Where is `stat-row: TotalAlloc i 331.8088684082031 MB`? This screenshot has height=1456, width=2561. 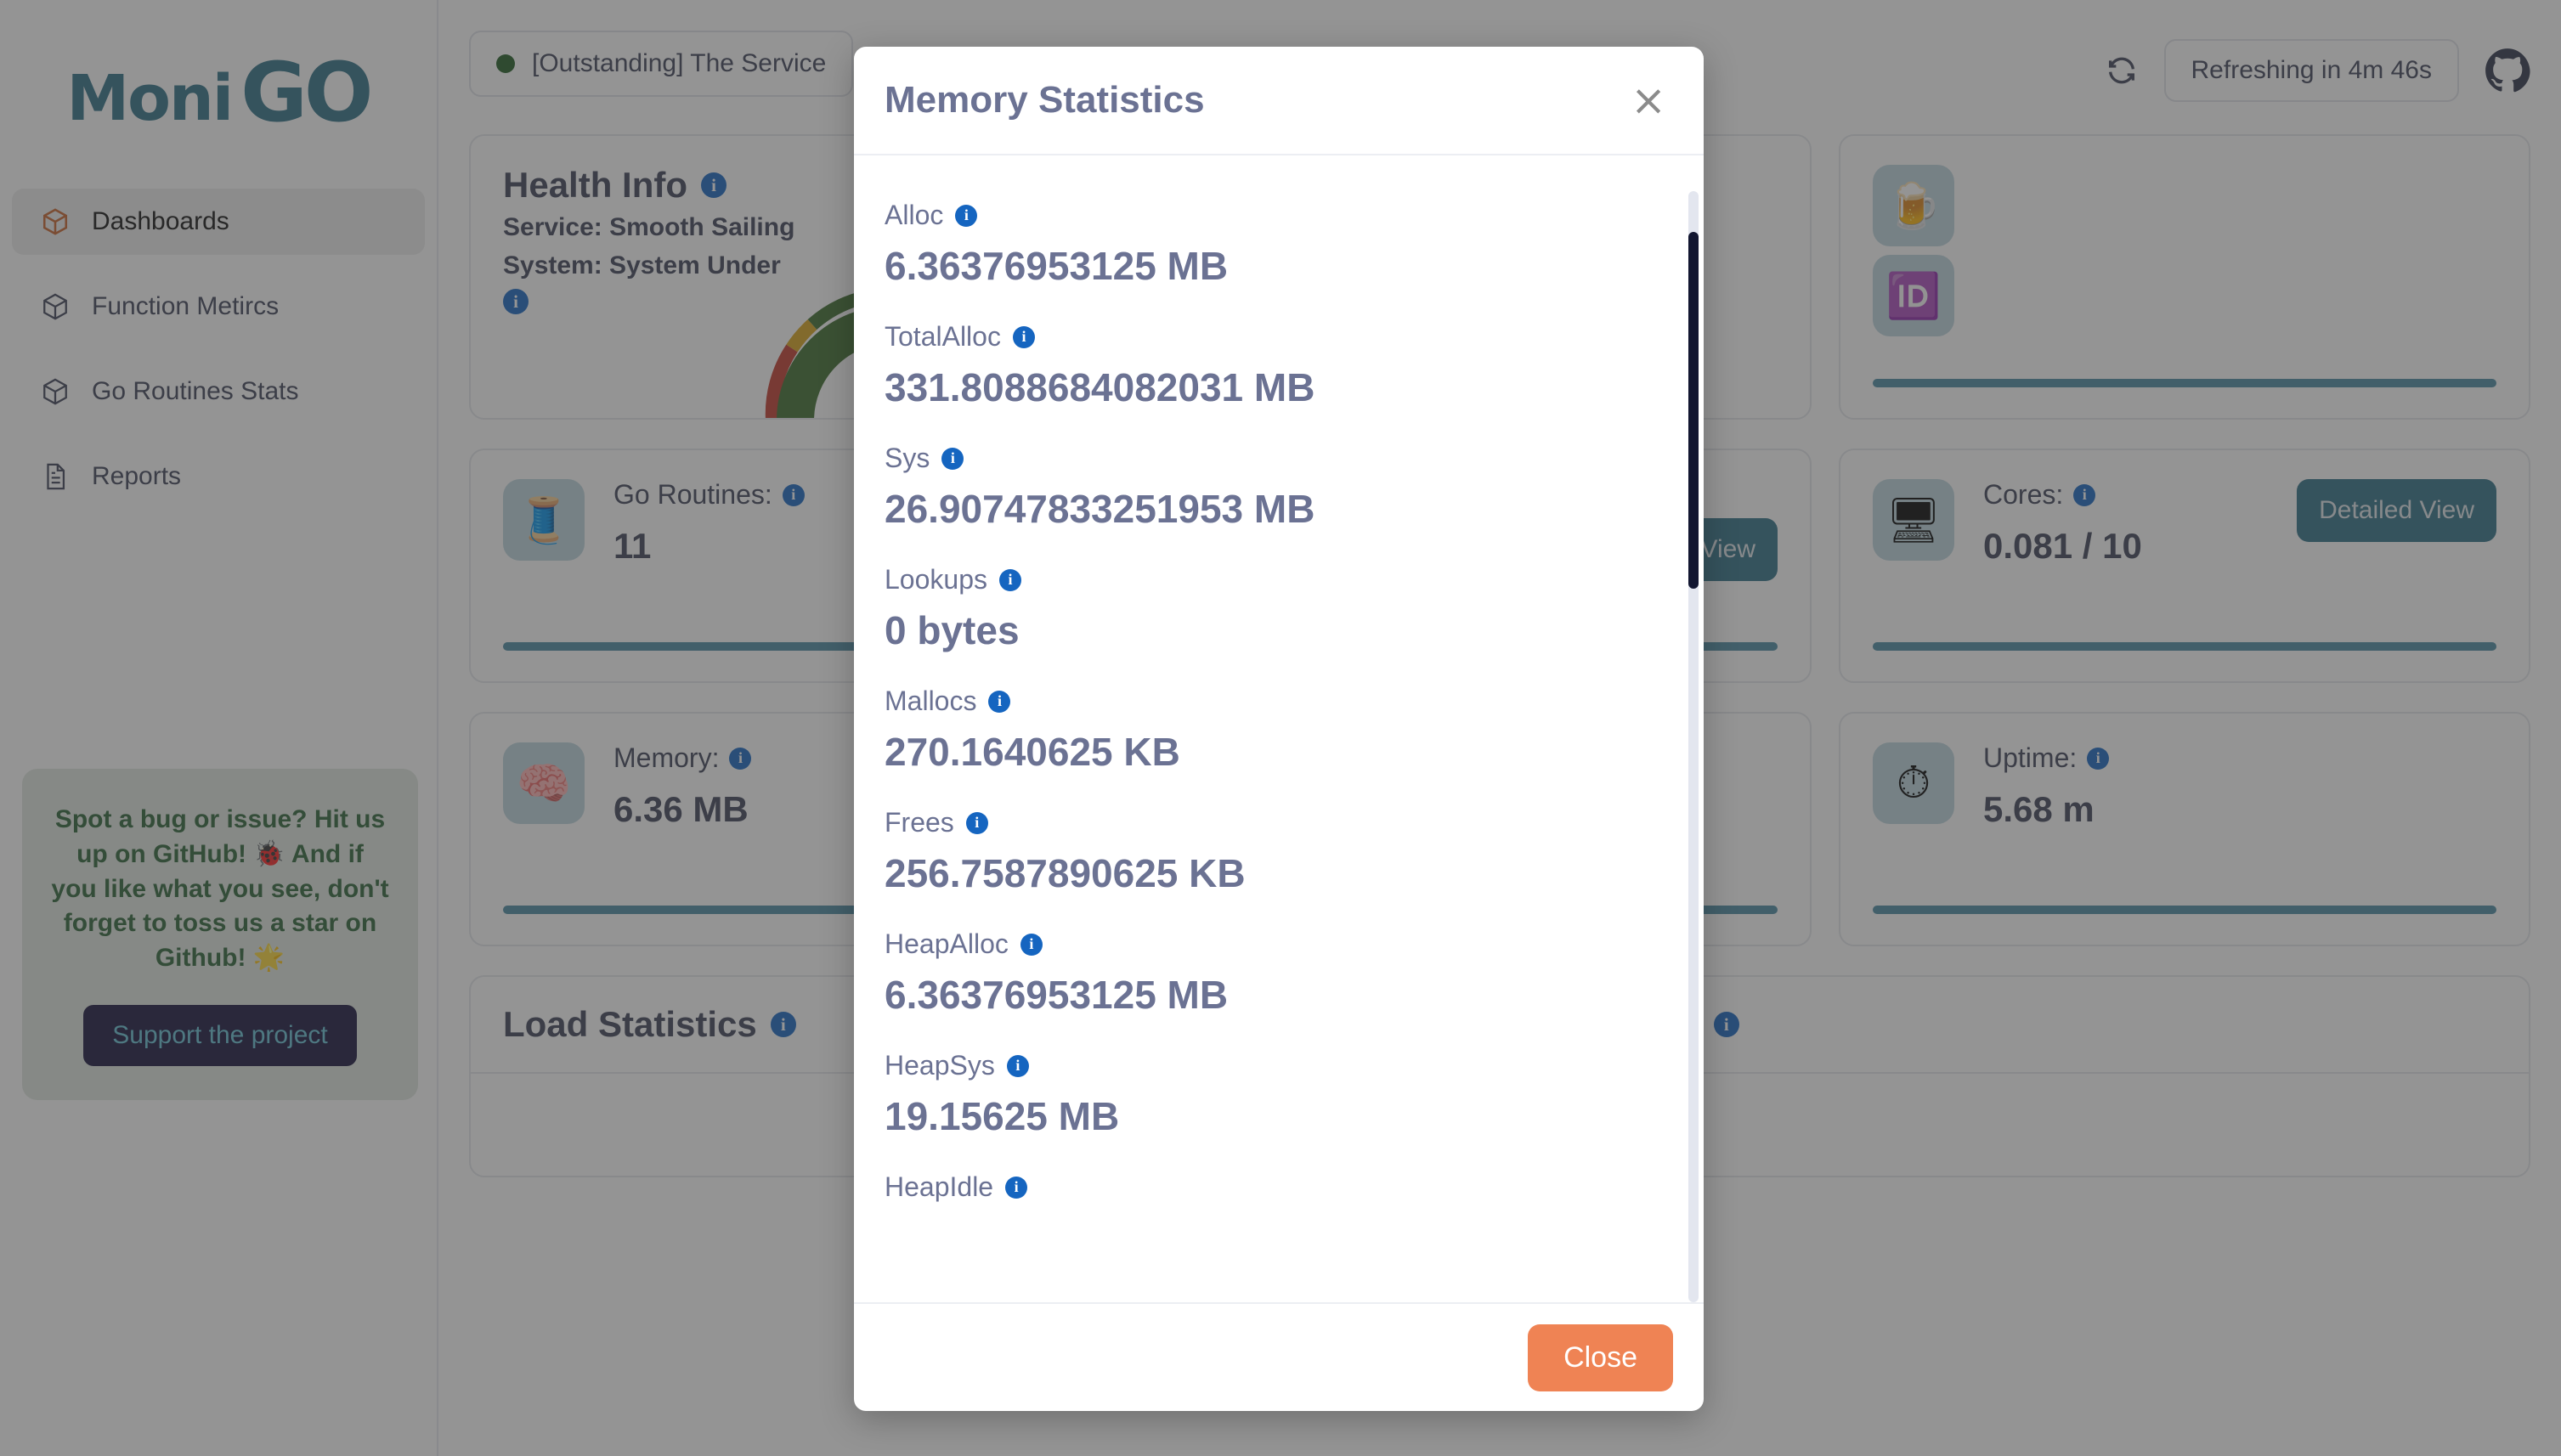
stat-row: TotalAlloc i 331.8088684082031 MB is located at coordinates (1279, 371).